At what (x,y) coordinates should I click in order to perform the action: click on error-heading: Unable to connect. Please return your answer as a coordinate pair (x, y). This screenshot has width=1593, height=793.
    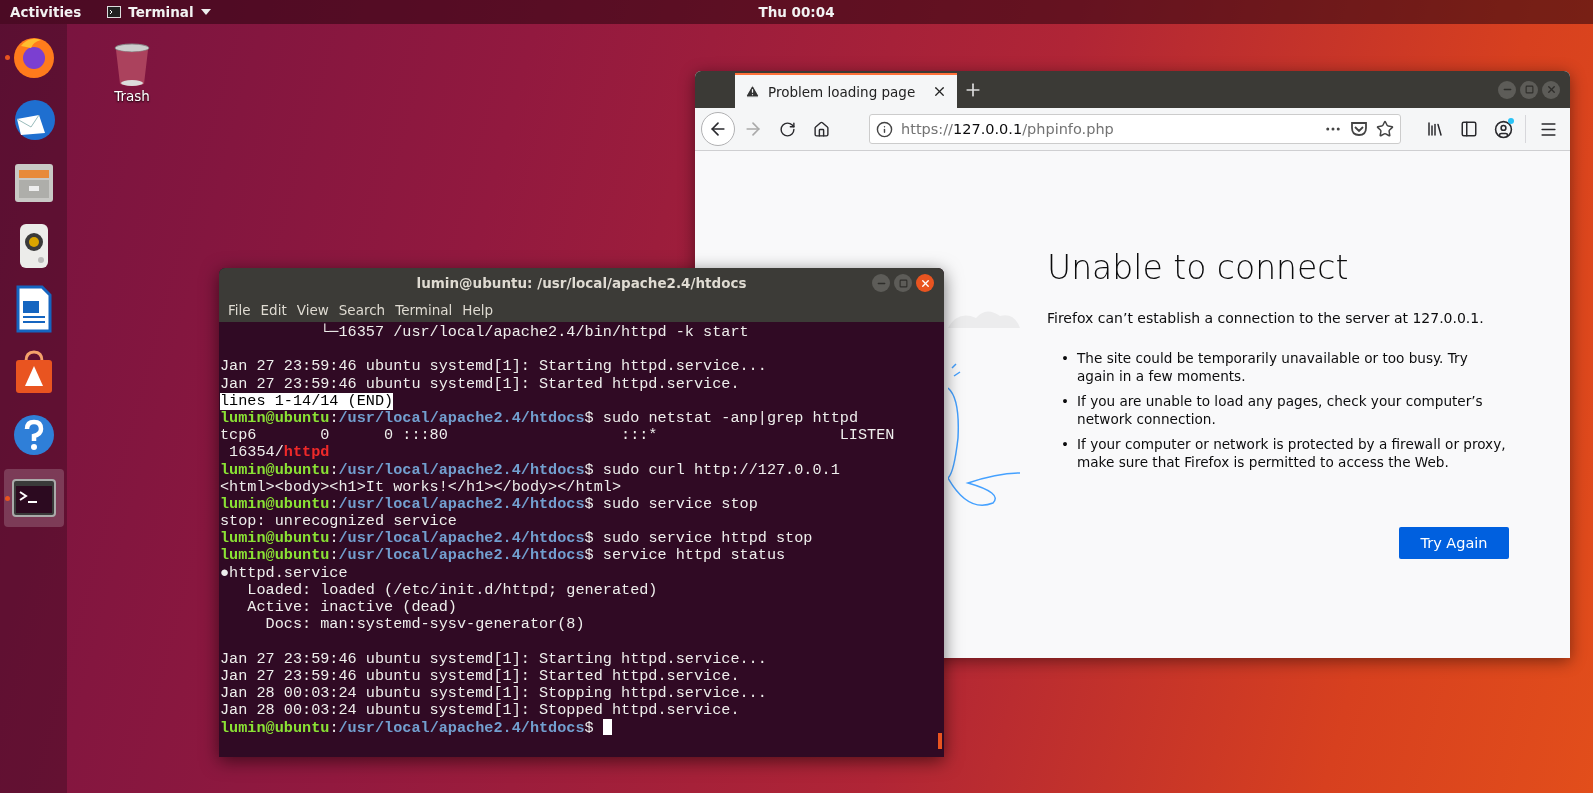
    Looking at the image, I should click on (1198, 267).